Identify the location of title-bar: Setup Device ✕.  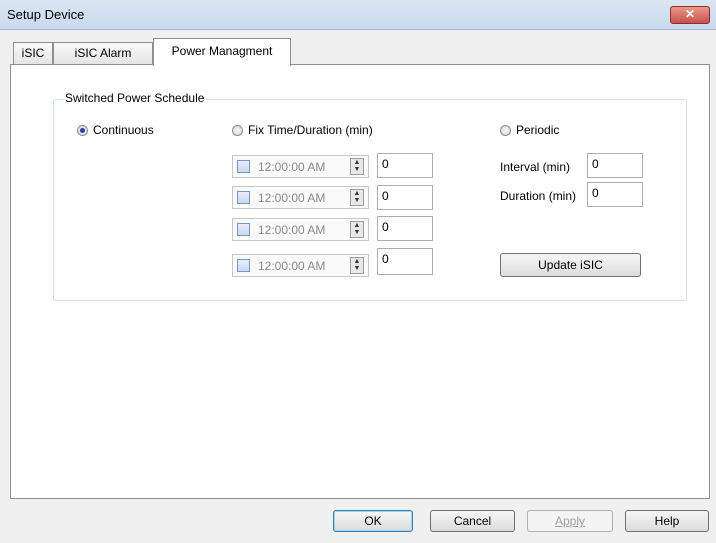
(358, 15).